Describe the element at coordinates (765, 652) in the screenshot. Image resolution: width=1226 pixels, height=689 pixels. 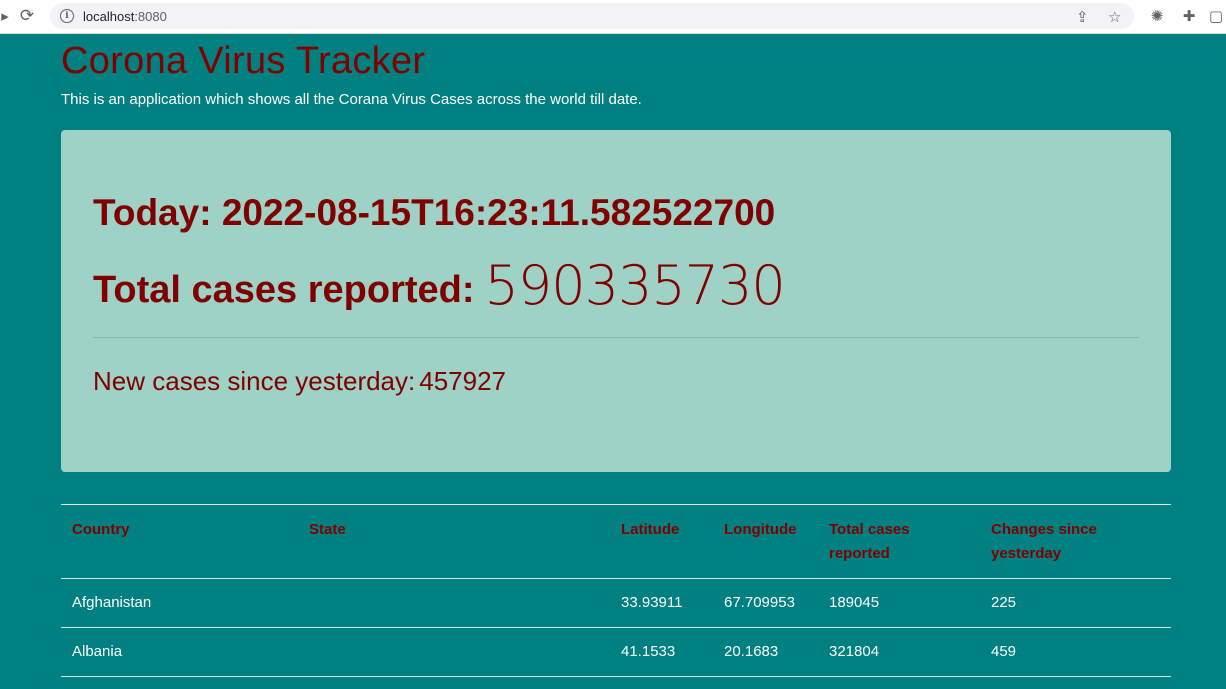
I see `cell-longitude: 20.1683` at that location.